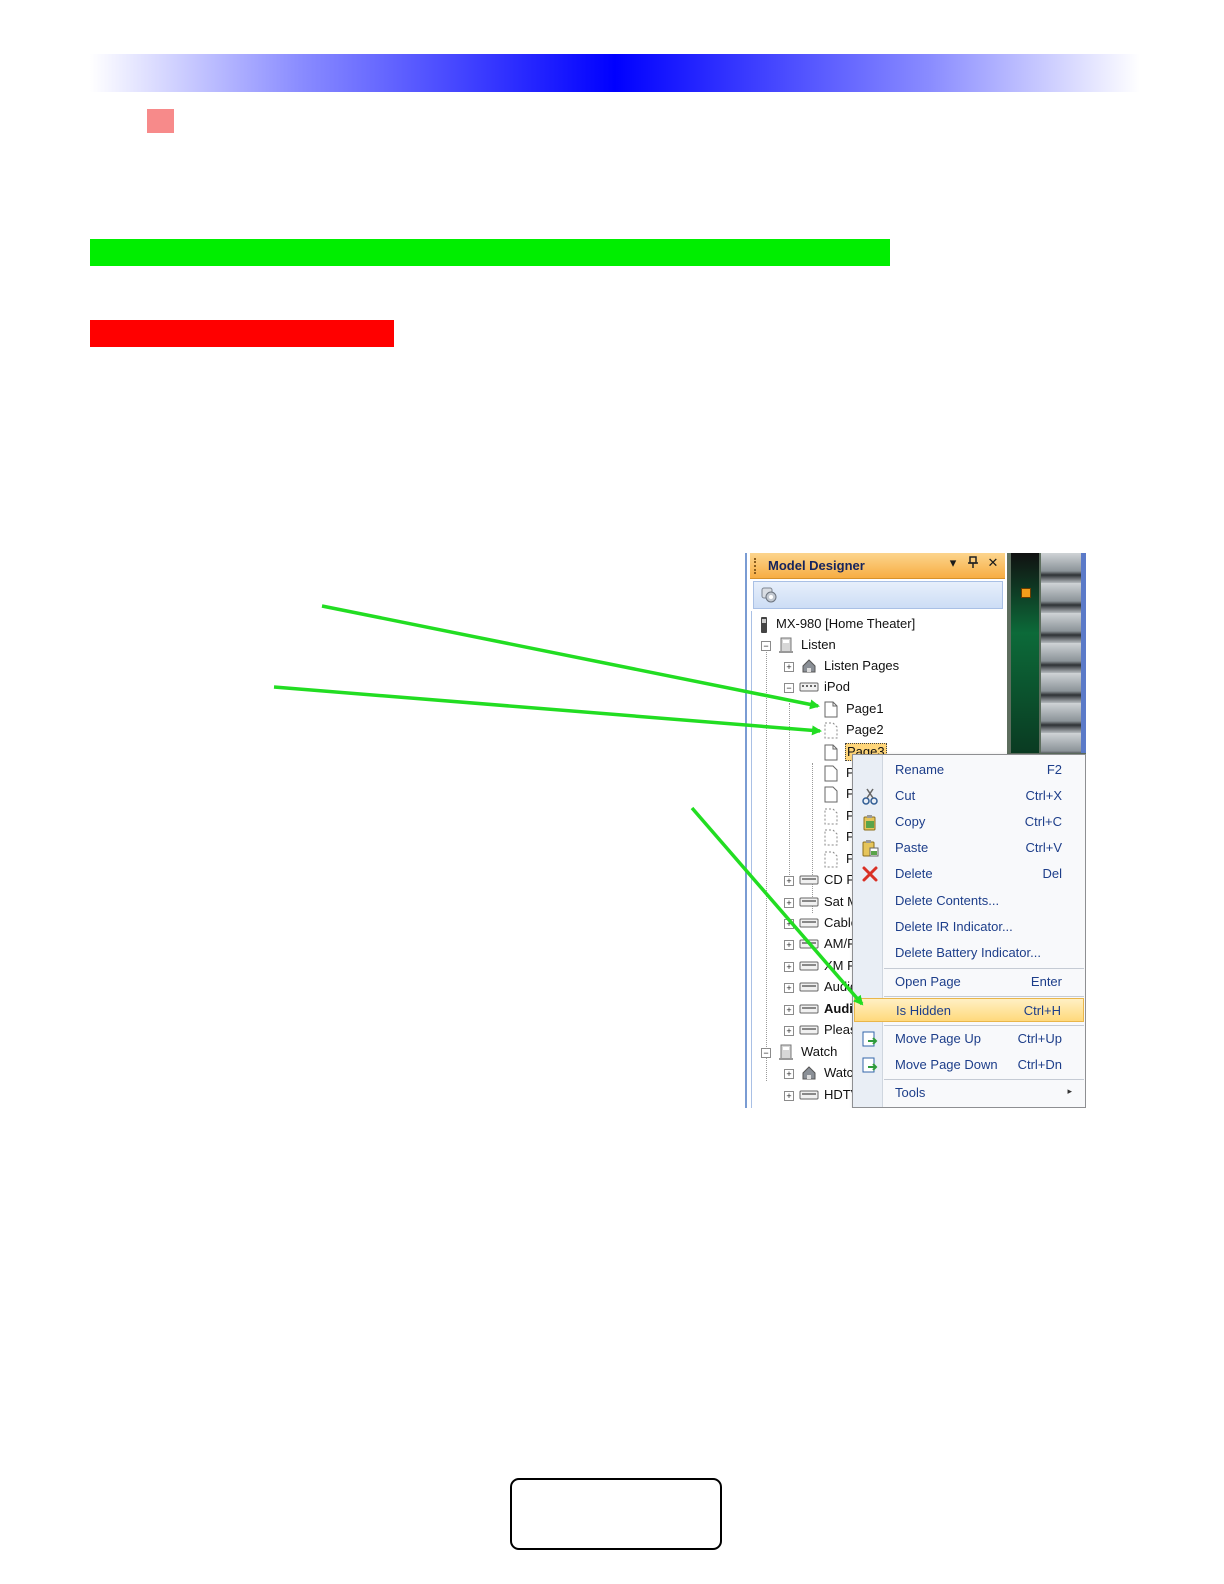 This screenshot has width=1224, height=1584. Describe the element at coordinates (869, 823) in the screenshot. I see `copy-icon` at that location.